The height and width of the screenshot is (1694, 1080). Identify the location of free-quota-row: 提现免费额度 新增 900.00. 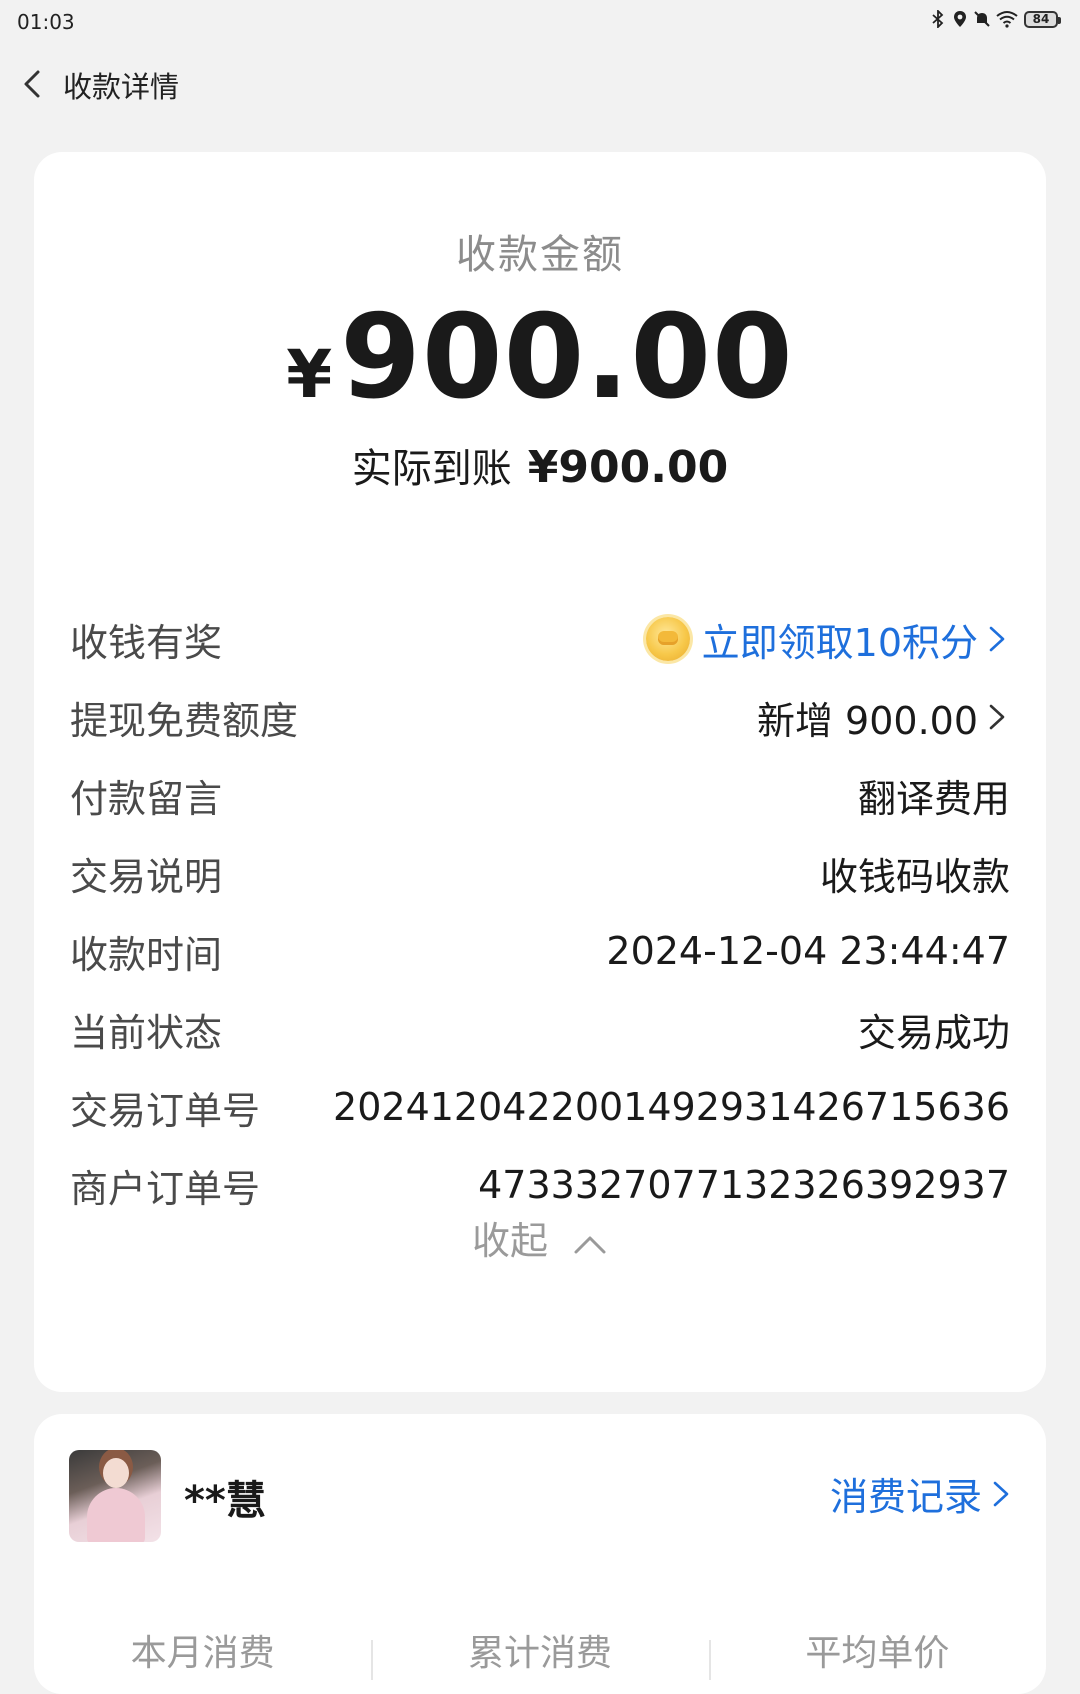
(540, 717).